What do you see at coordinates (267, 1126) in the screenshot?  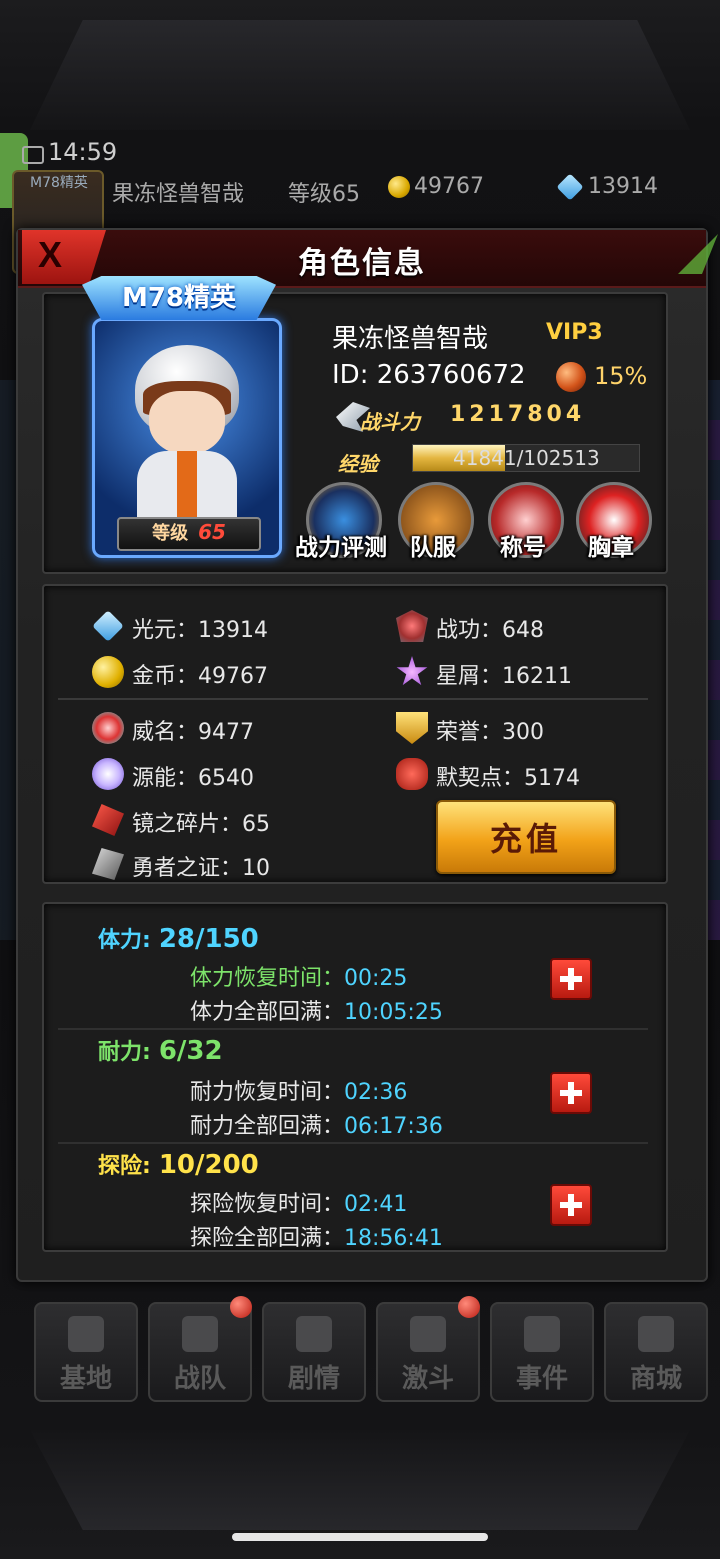 I see `endurance-full-label: 耐力全部回满：` at bounding box center [267, 1126].